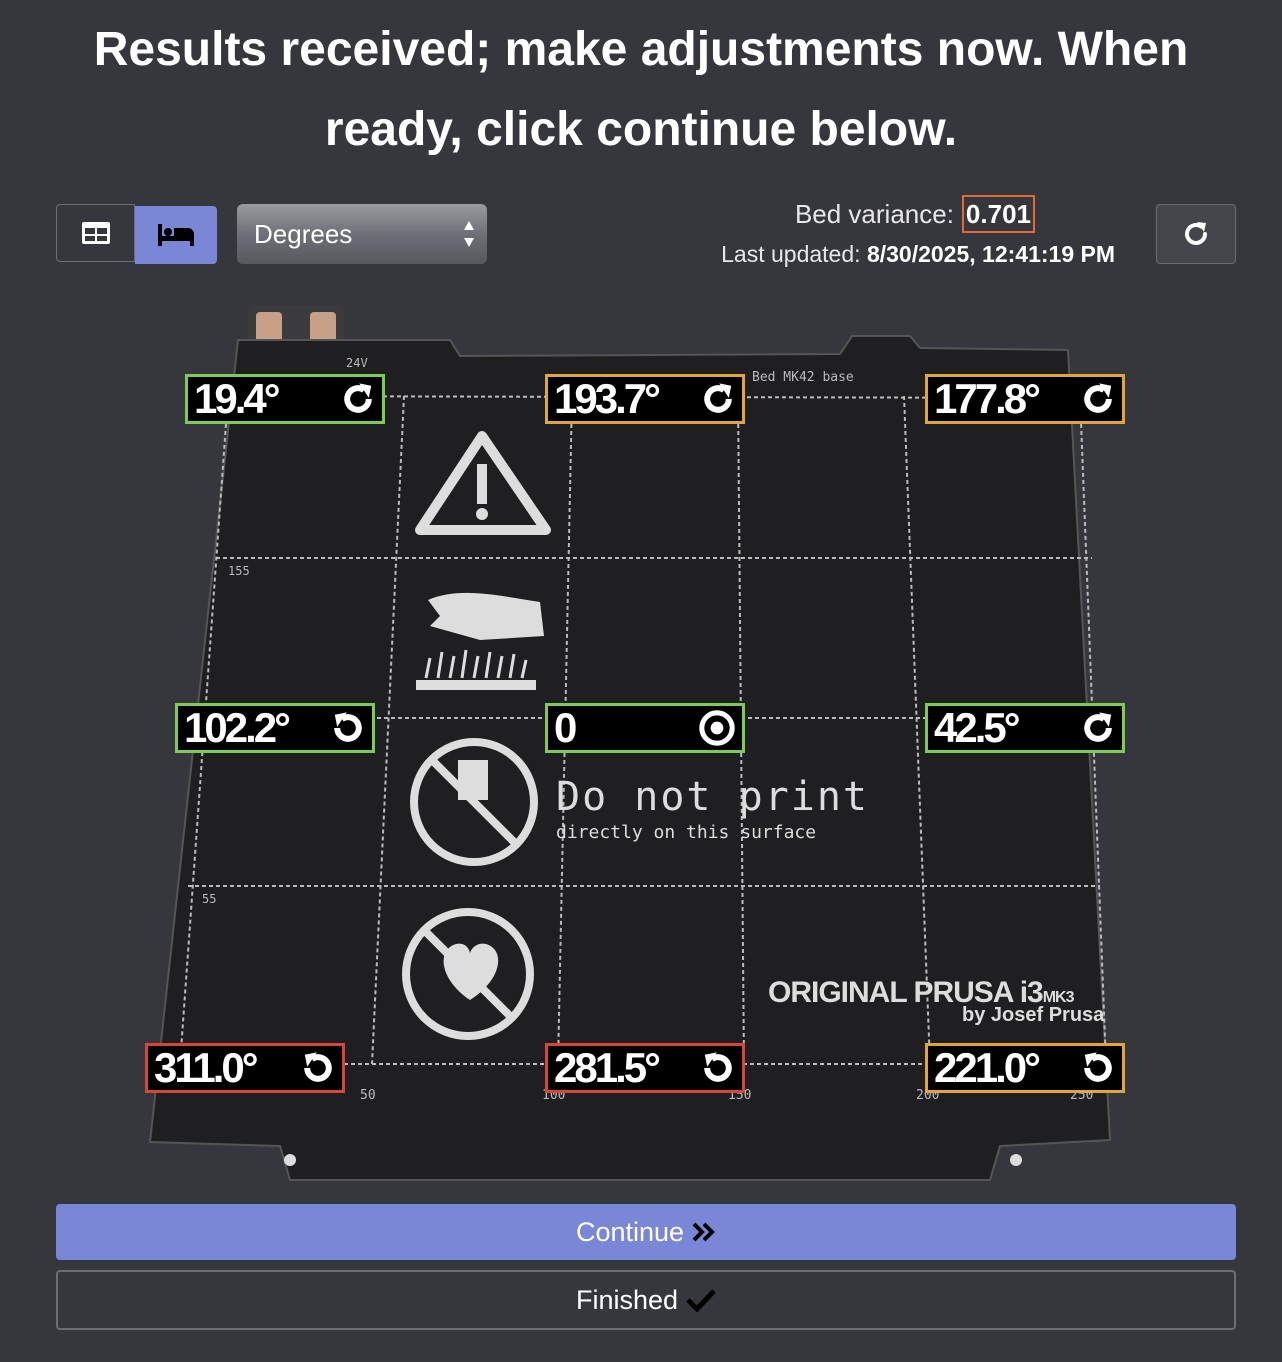 This screenshot has width=1282, height=1362. What do you see at coordinates (357, 363) in the screenshot?
I see `voltage-text: 24V` at bounding box center [357, 363].